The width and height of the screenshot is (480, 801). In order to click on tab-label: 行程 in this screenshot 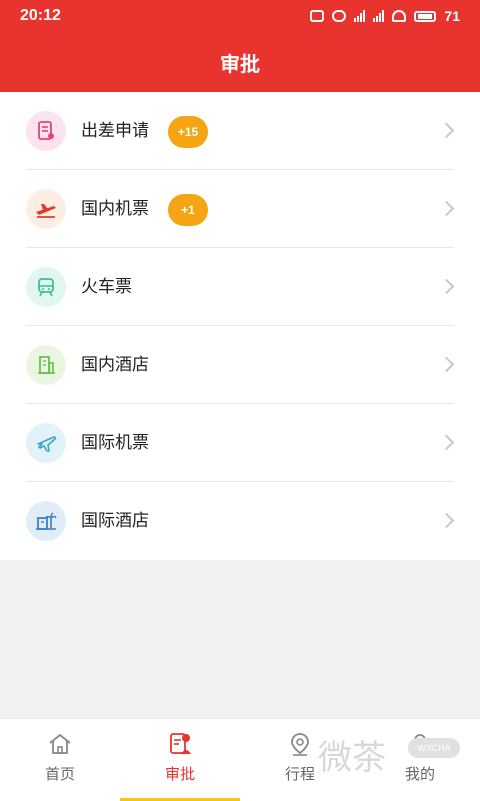, I will do `click(299, 774)`.